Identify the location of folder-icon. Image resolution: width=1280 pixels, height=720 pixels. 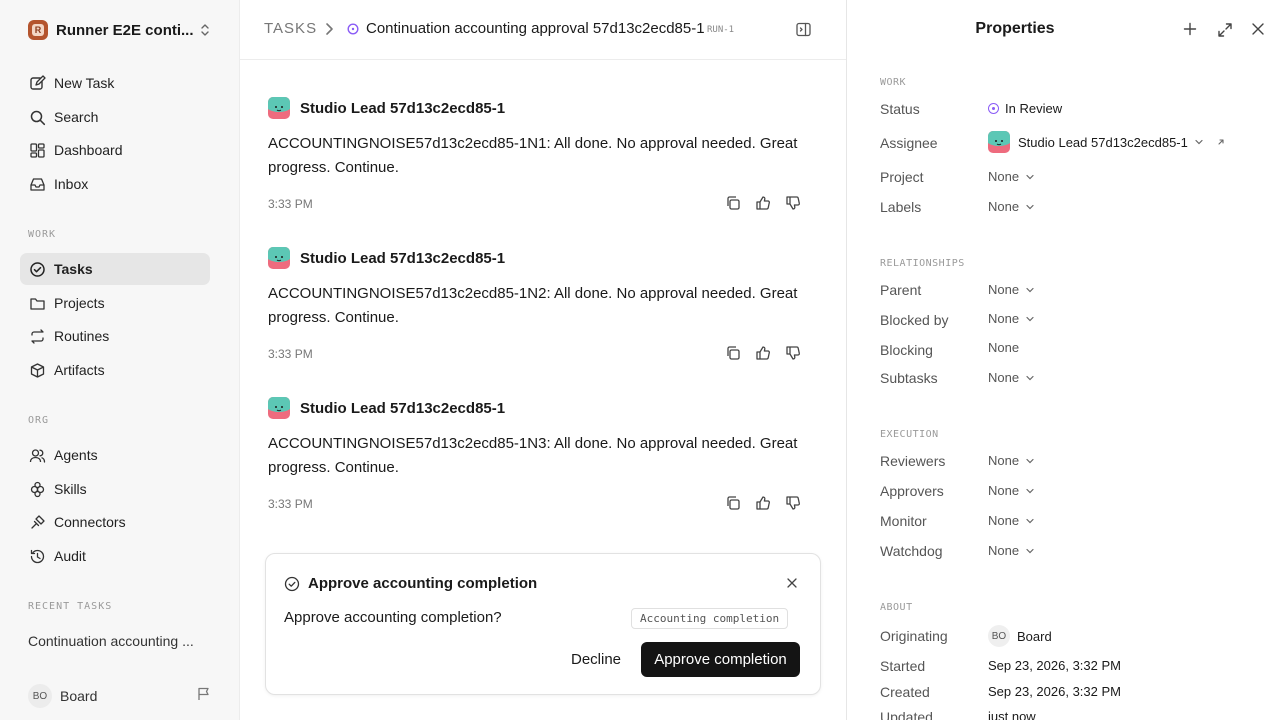
(37, 303).